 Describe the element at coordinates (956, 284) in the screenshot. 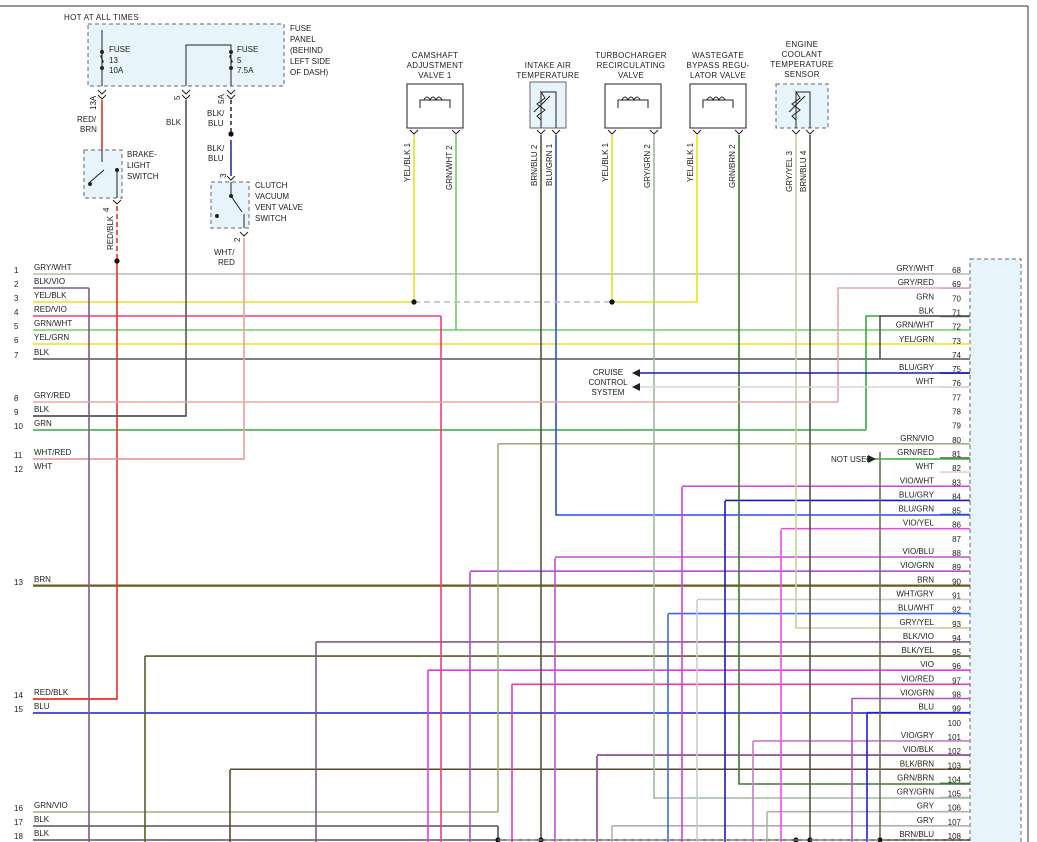

I see `right-pin-number: 69` at that location.